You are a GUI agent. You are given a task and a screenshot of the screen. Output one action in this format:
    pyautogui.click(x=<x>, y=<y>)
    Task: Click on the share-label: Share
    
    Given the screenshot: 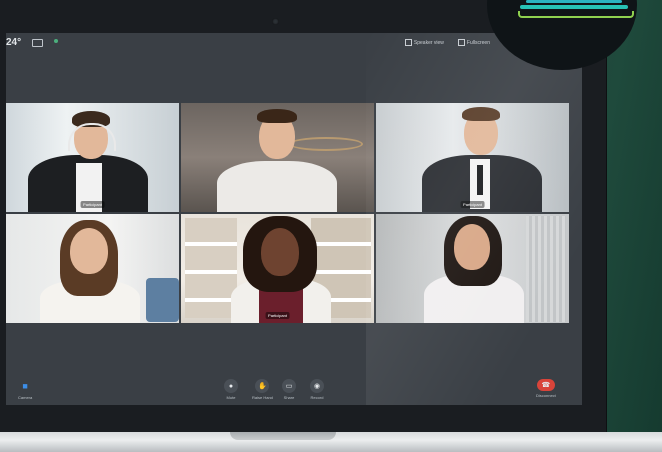 What is the action you would take?
    pyautogui.click(x=289, y=397)
    